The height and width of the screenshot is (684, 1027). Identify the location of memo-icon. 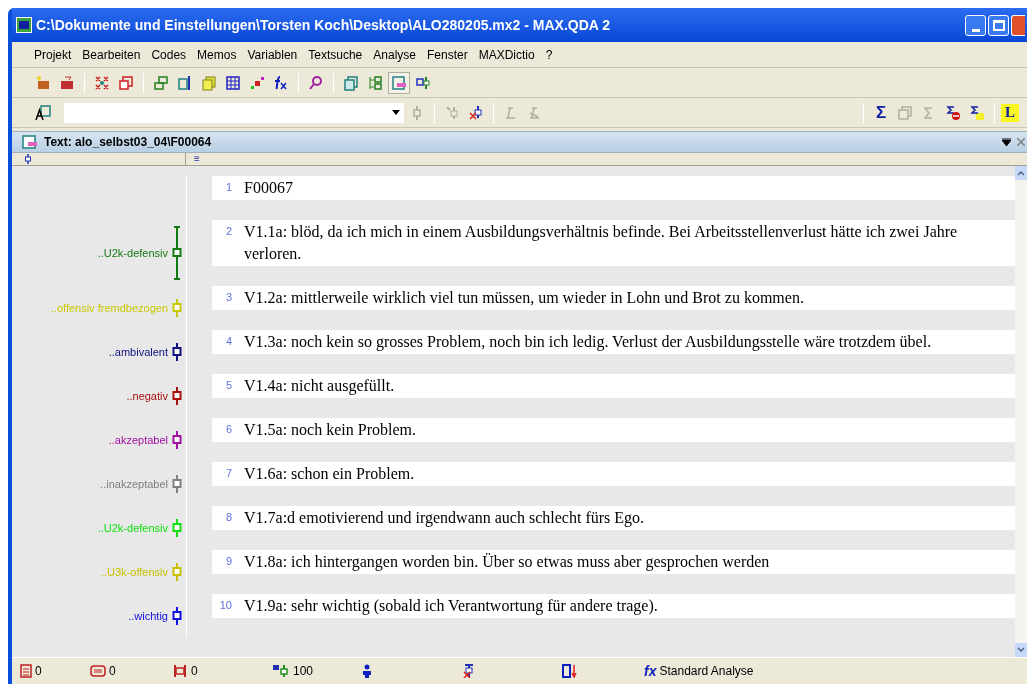
(98, 671).